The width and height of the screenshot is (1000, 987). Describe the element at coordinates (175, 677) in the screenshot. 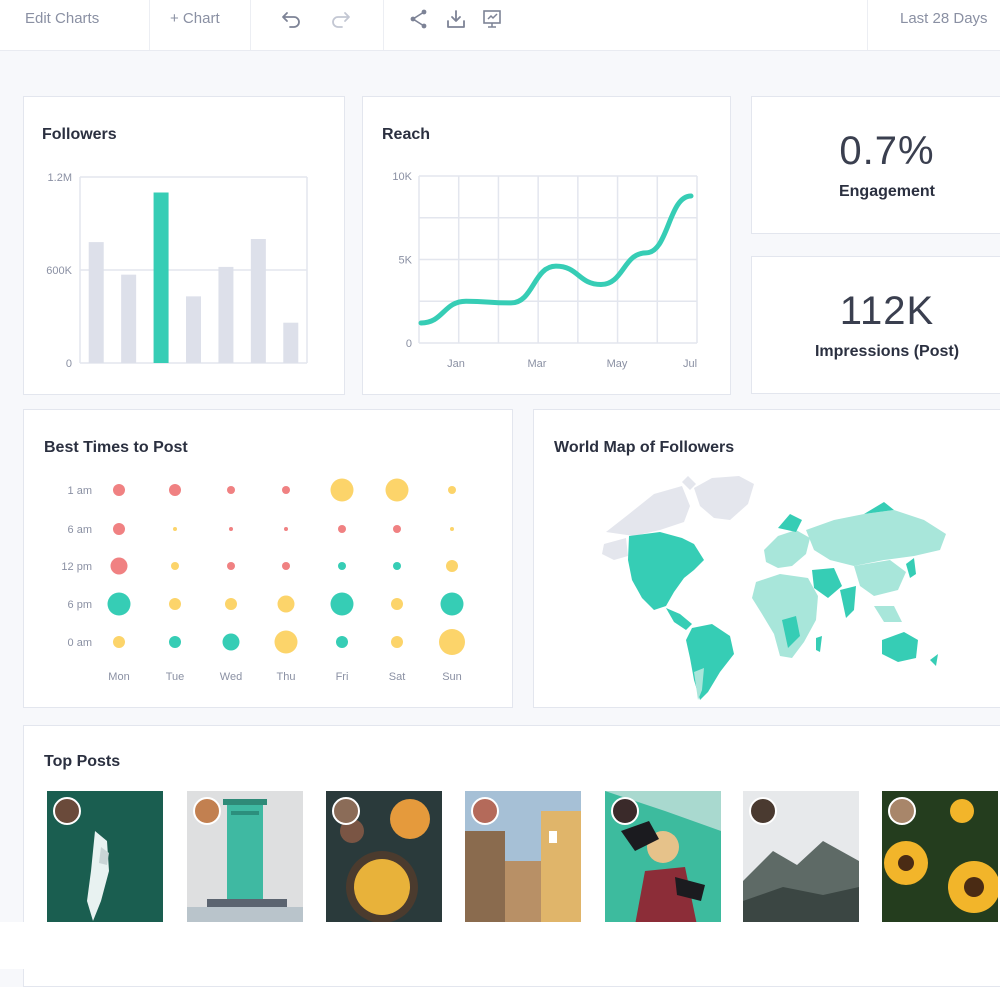

I see `col-label: Tue` at that location.